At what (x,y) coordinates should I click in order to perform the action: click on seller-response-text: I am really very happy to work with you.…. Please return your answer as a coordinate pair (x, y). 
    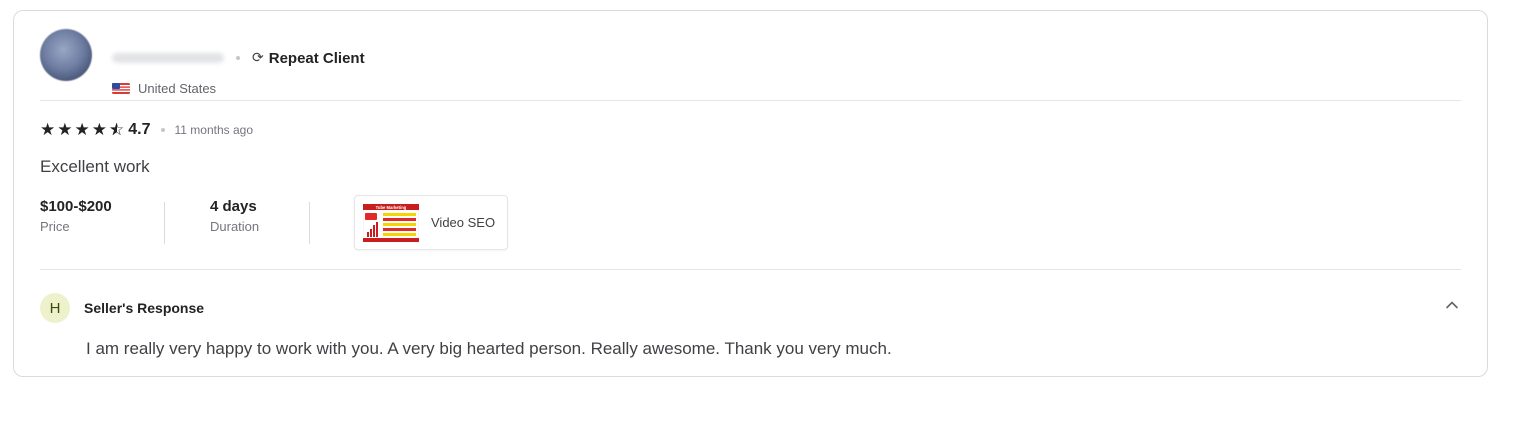
    Looking at the image, I should click on (489, 348).